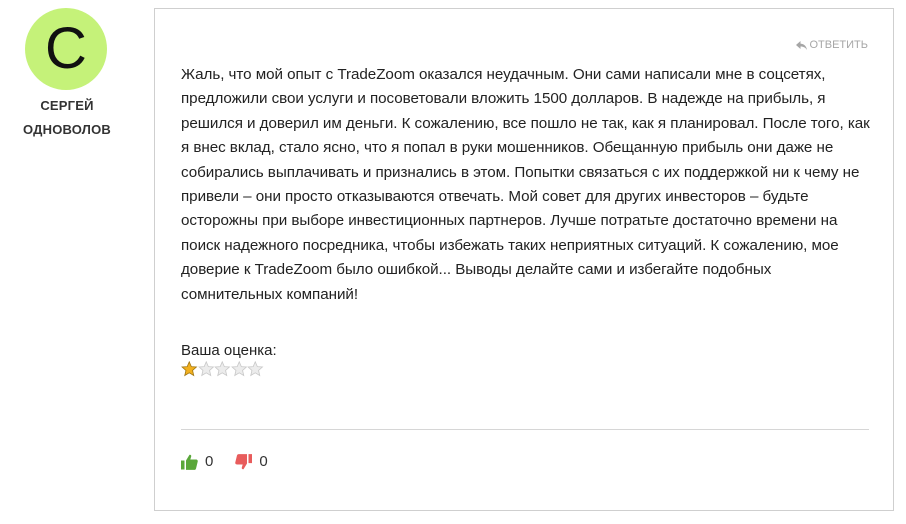 The width and height of the screenshot is (906, 524). Describe the element at coordinates (802, 45) in the screenshot. I see `reply-icon` at that location.